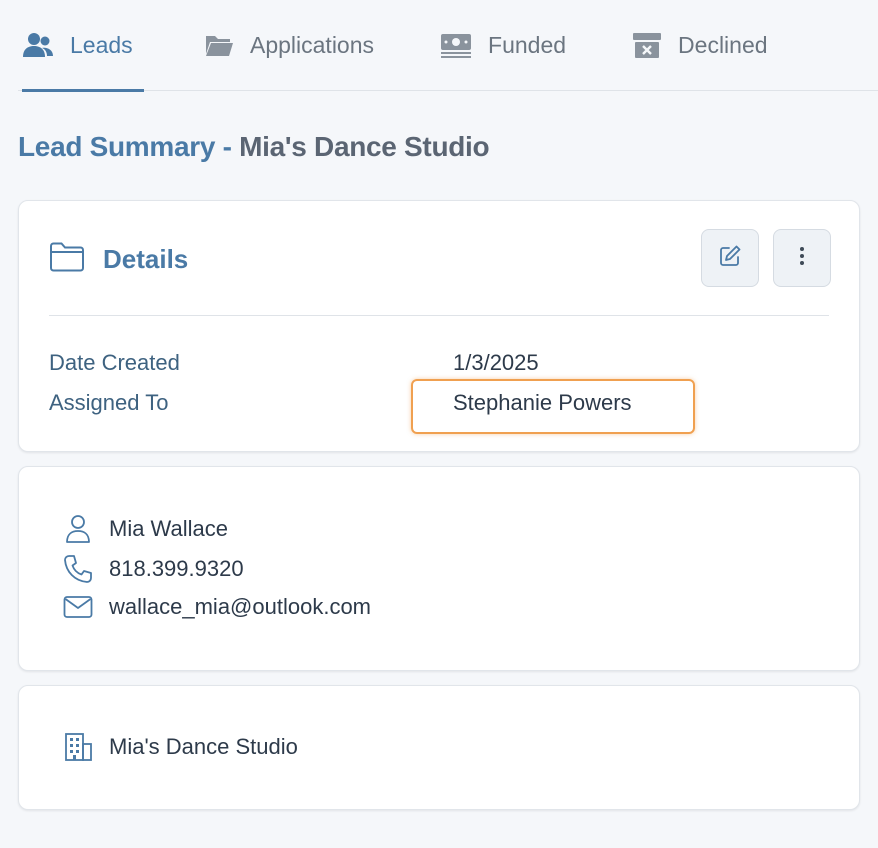 The width and height of the screenshot is (878, 848). I want to click on details-header: Details, so click(118, 259).